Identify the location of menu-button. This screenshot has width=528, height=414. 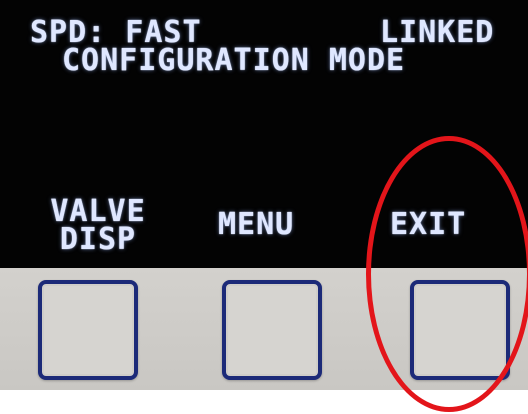
(272, 330).